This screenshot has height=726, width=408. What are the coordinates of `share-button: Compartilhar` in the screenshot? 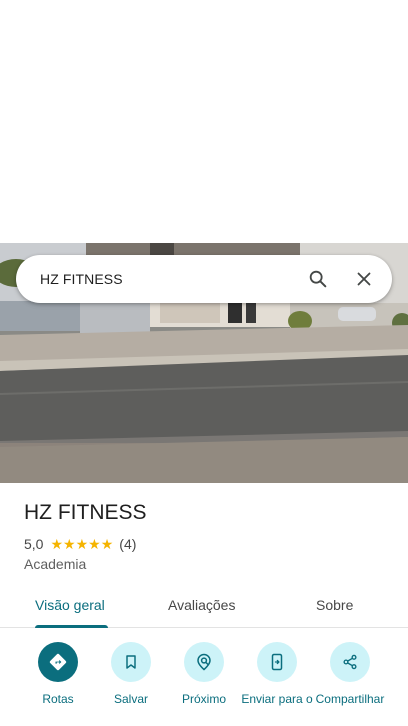 It's located at (350, 674).